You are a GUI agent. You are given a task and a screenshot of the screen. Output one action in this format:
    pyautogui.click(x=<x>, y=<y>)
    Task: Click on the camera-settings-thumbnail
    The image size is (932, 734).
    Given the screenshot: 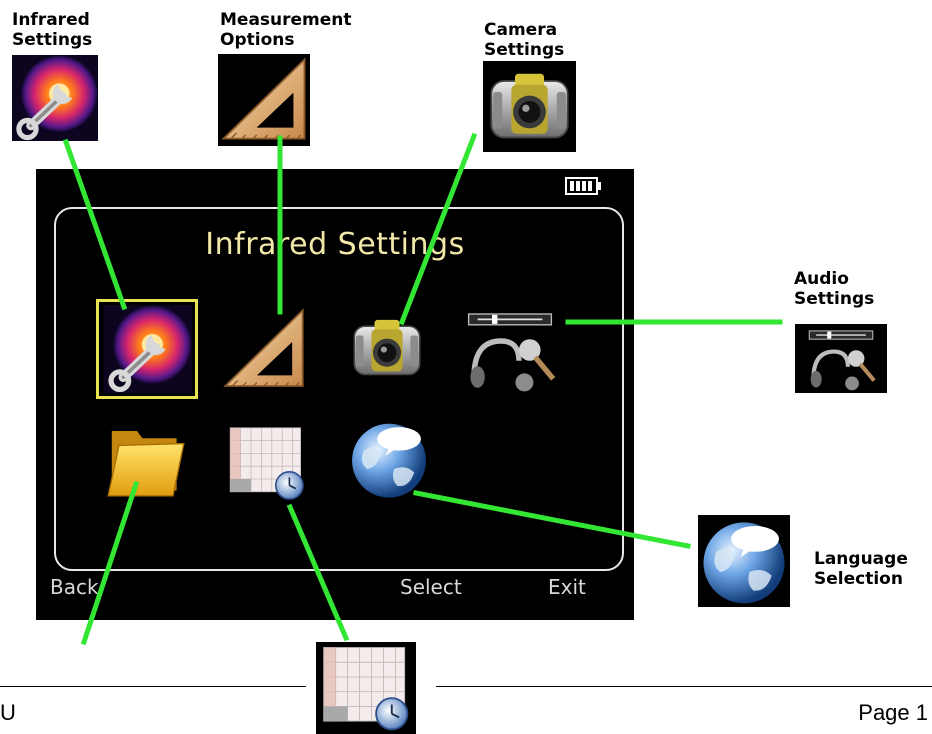 What is the action you would take?
    pyautogui.click(x=529, y=106)
    